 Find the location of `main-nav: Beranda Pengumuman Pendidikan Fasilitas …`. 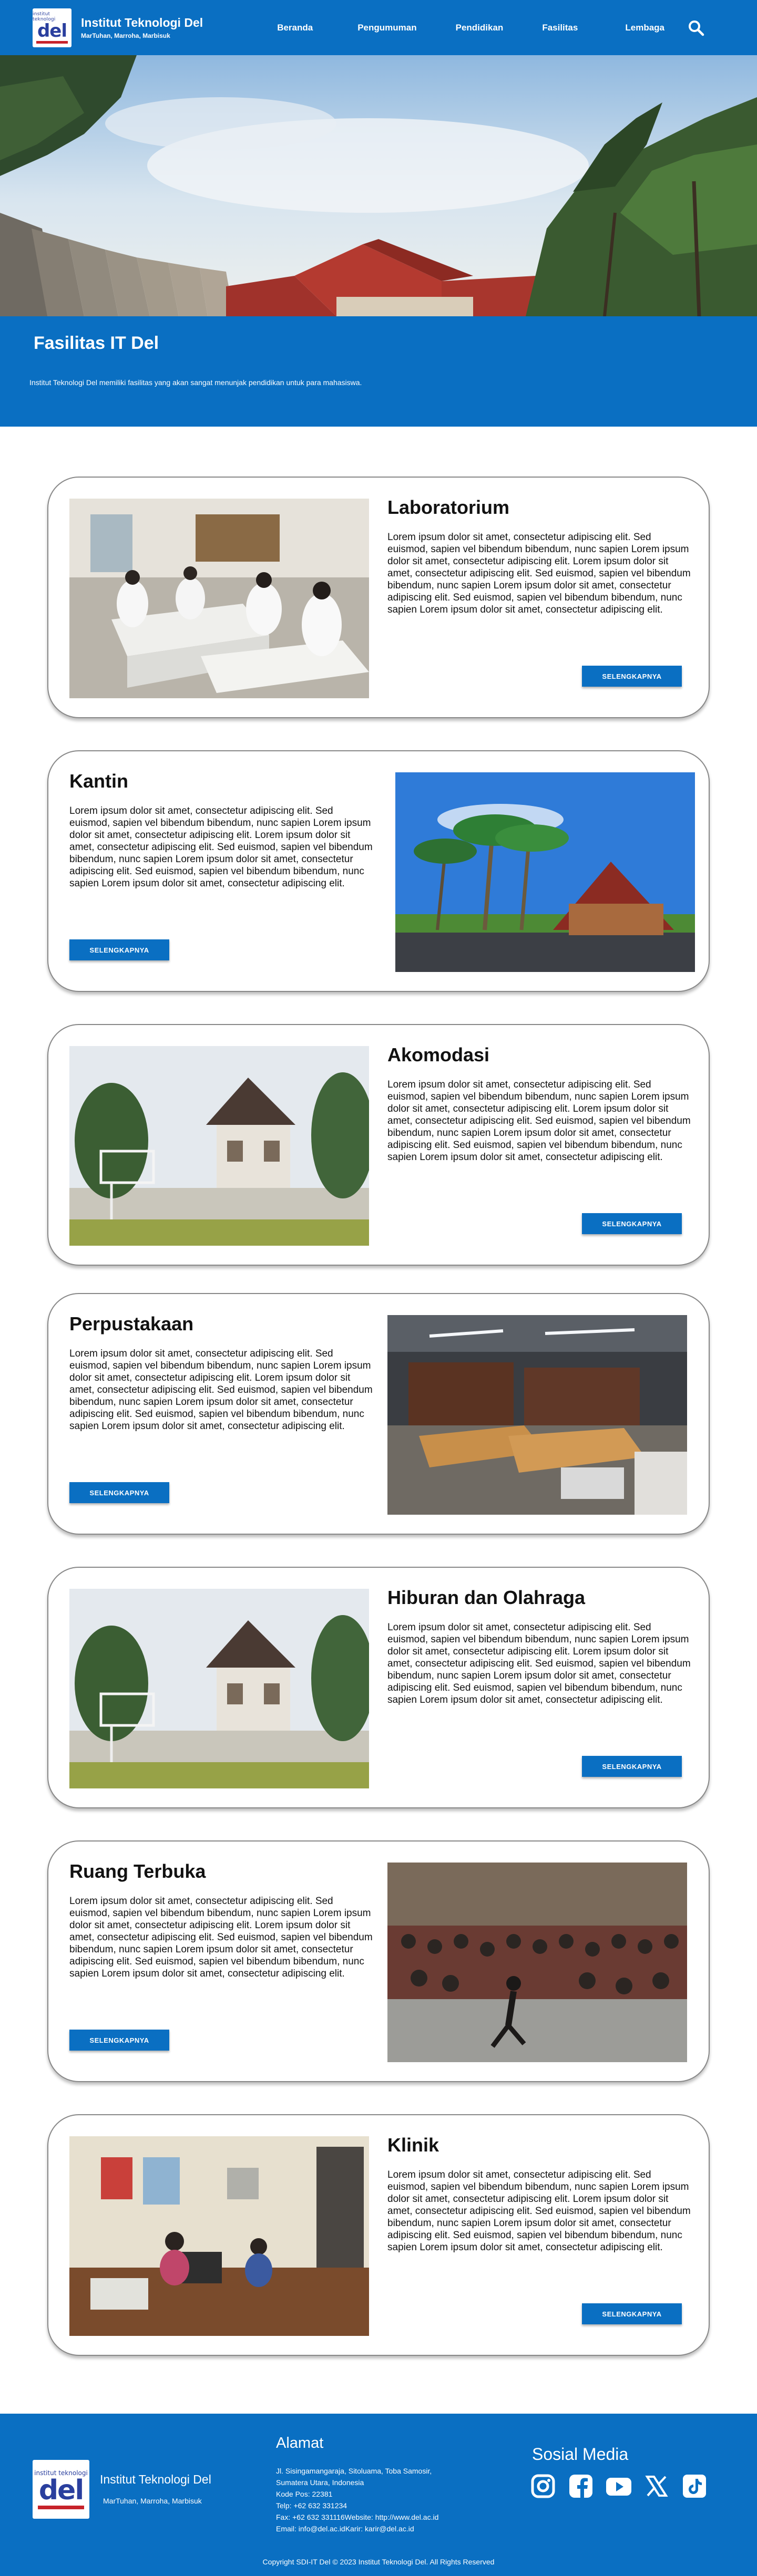

main-nav: Beranda Pengumuman Pendidikan Fasilitas … is located at coordinates (481, 28).